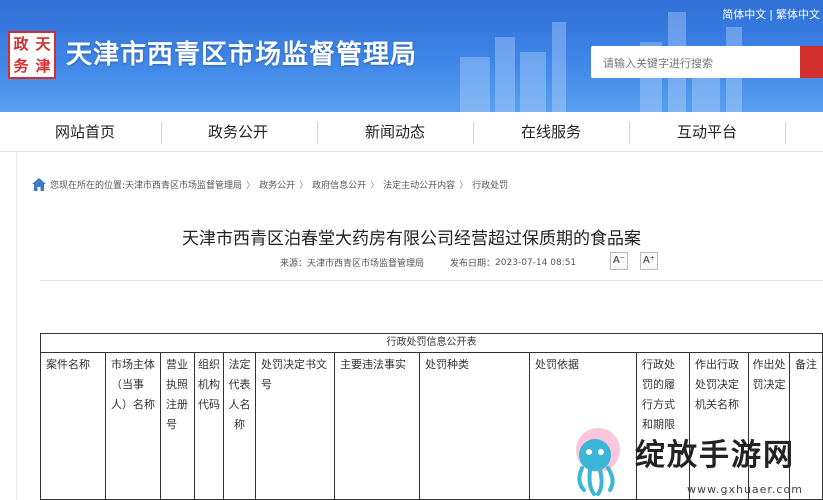 The height and width of the screenshot is (500, 823). I want to click on divider, so click(431, 280).